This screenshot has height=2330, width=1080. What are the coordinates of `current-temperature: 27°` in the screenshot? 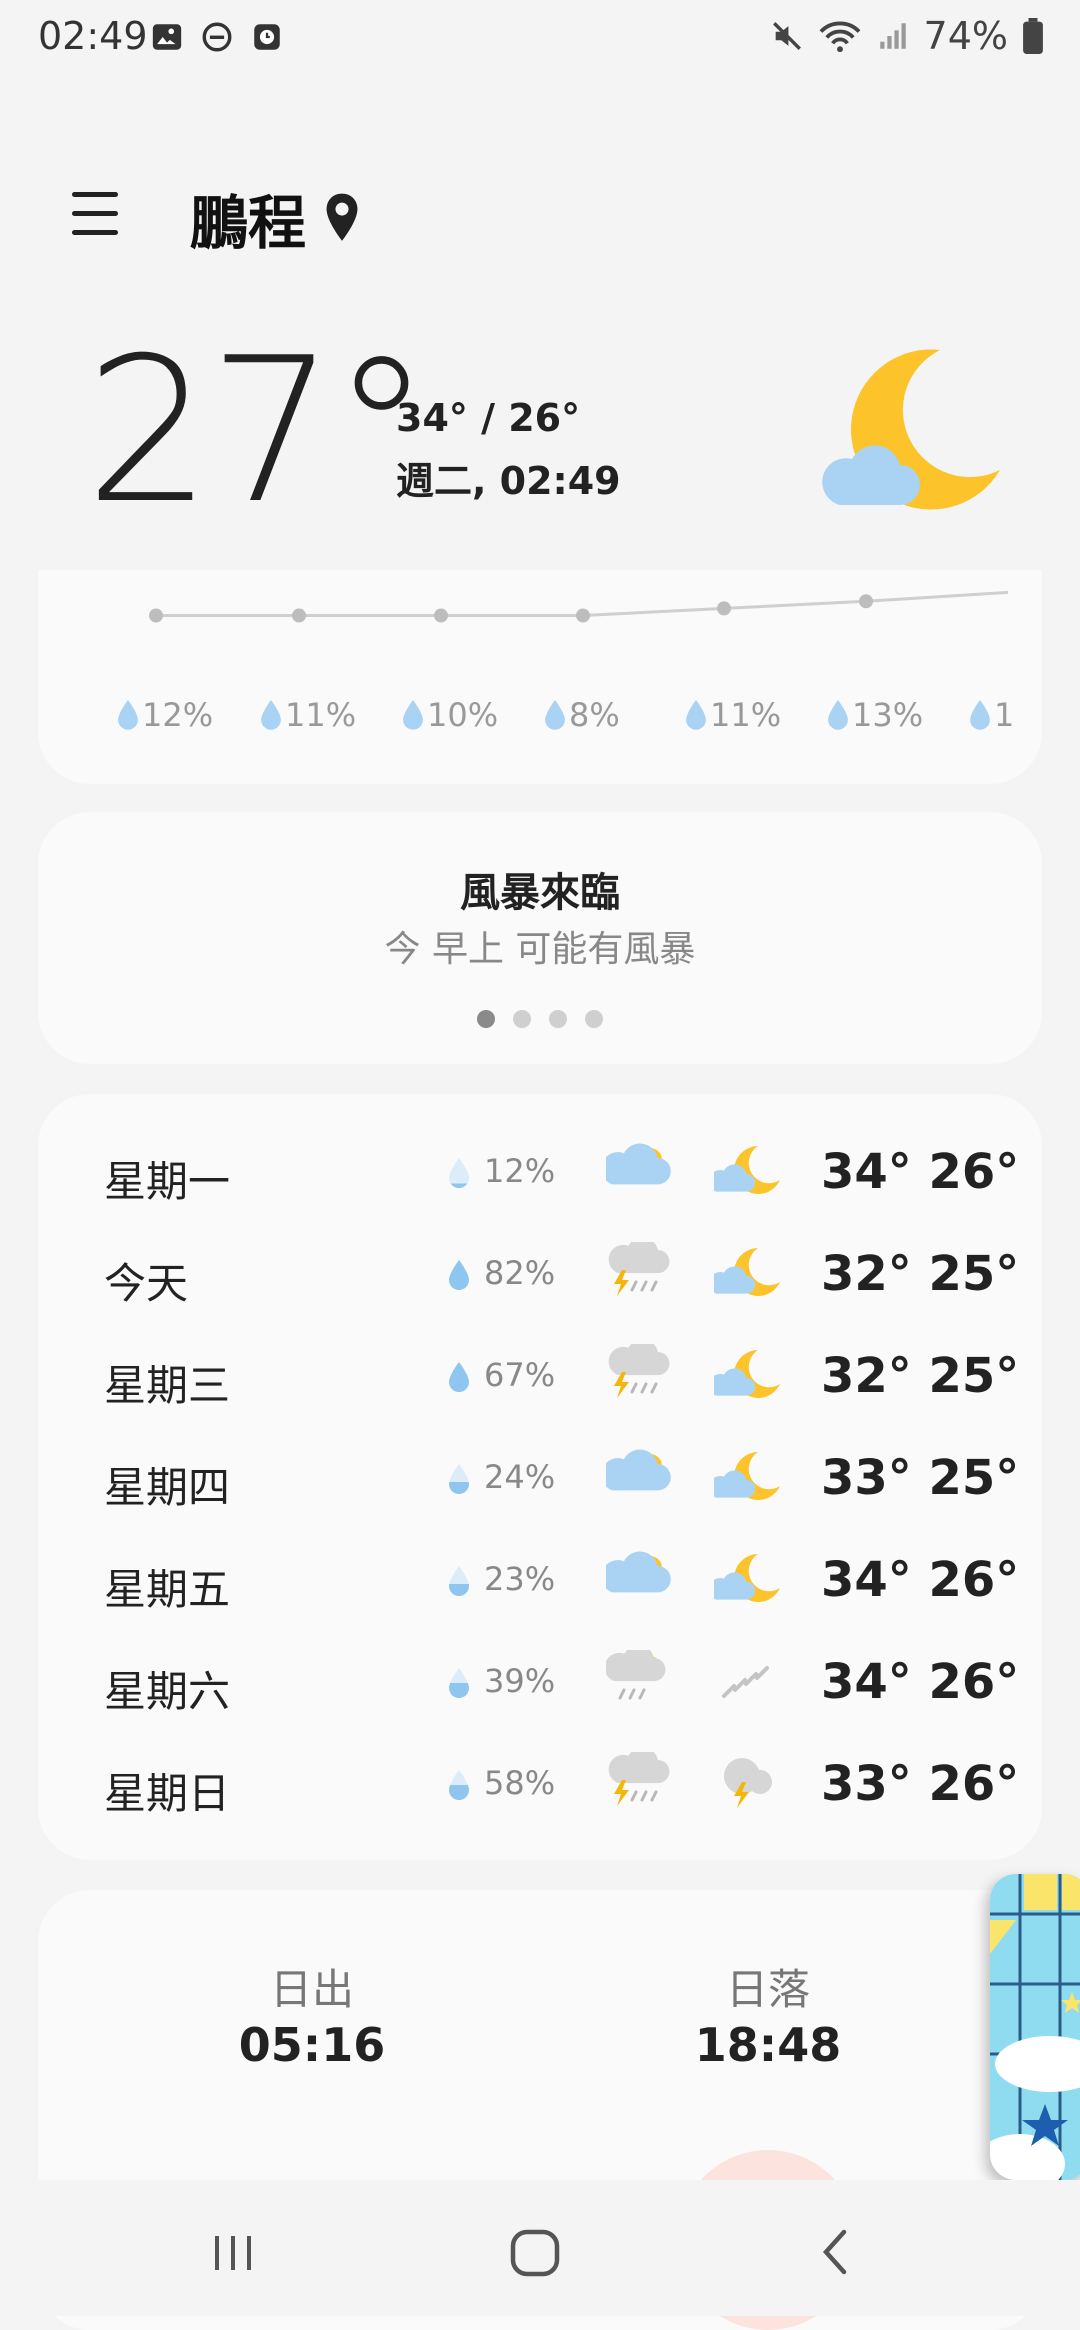 It's located at (258, 431).